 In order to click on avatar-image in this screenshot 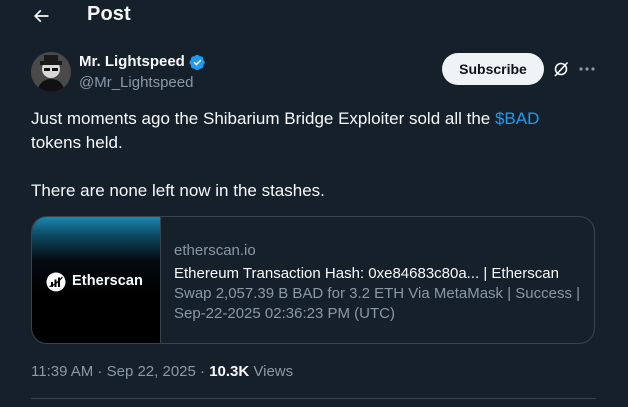, I will do `click(51, 72)`.